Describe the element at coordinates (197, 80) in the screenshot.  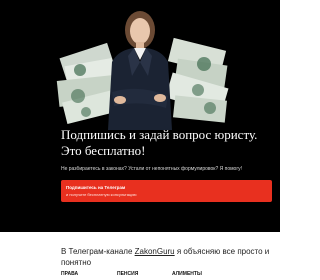
I see `banknote-stack-right` at that location.